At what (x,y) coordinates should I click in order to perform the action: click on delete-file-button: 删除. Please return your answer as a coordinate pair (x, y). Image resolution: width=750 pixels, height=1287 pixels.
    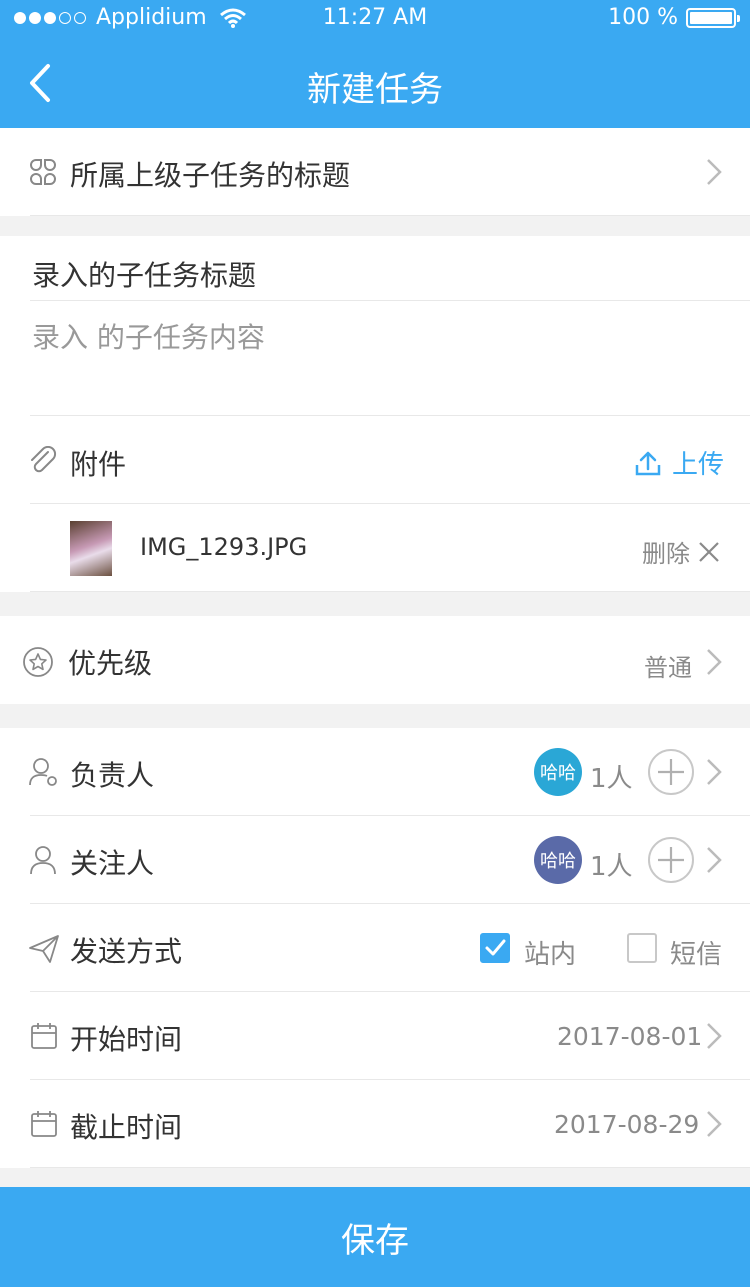
    Looking at the image, I should click on (681, 551).